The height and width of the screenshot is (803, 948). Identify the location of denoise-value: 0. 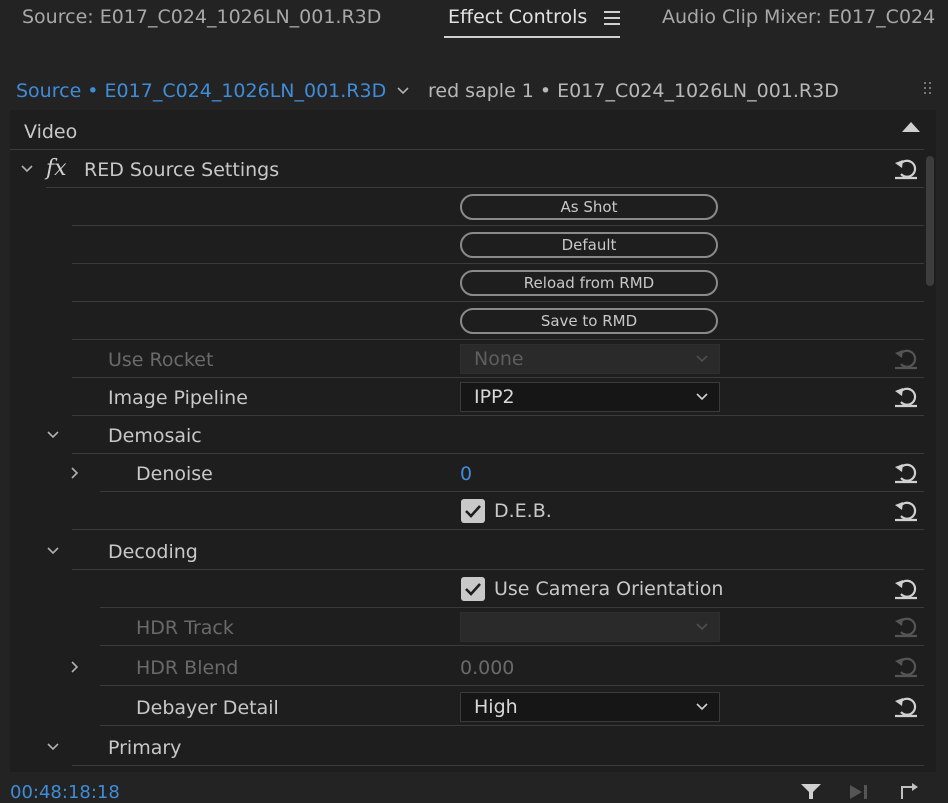
(466, 474).